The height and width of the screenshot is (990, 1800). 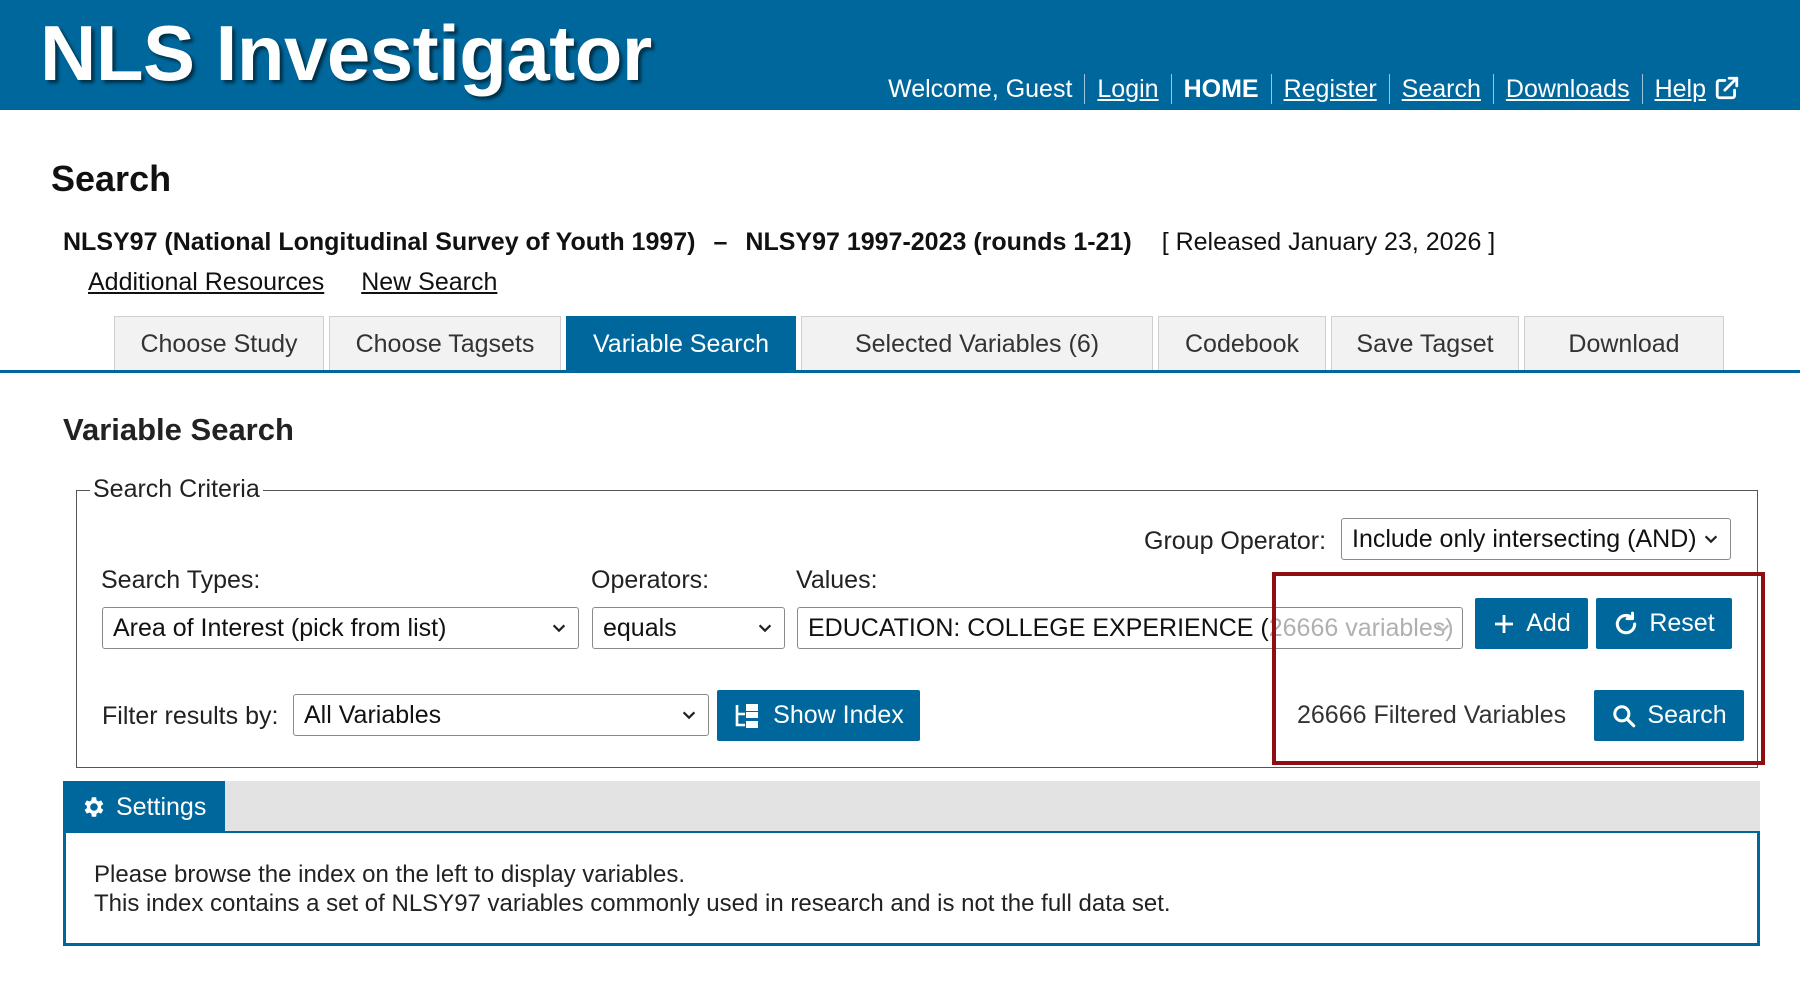 What do you see at coordinates (429, 282) in the screenshot?
I see `new-search-link: New Search` at bounding box center [429, 282].